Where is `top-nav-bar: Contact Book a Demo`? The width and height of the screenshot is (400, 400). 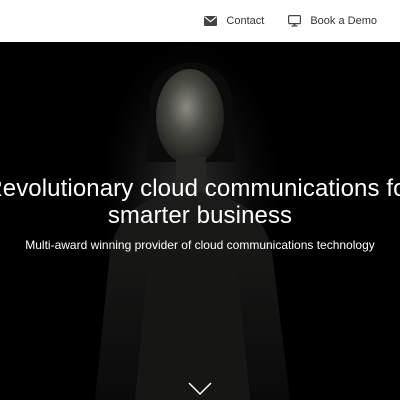
top-nav-bar: Contact Book a Demo is located at coordinates (200, 21).